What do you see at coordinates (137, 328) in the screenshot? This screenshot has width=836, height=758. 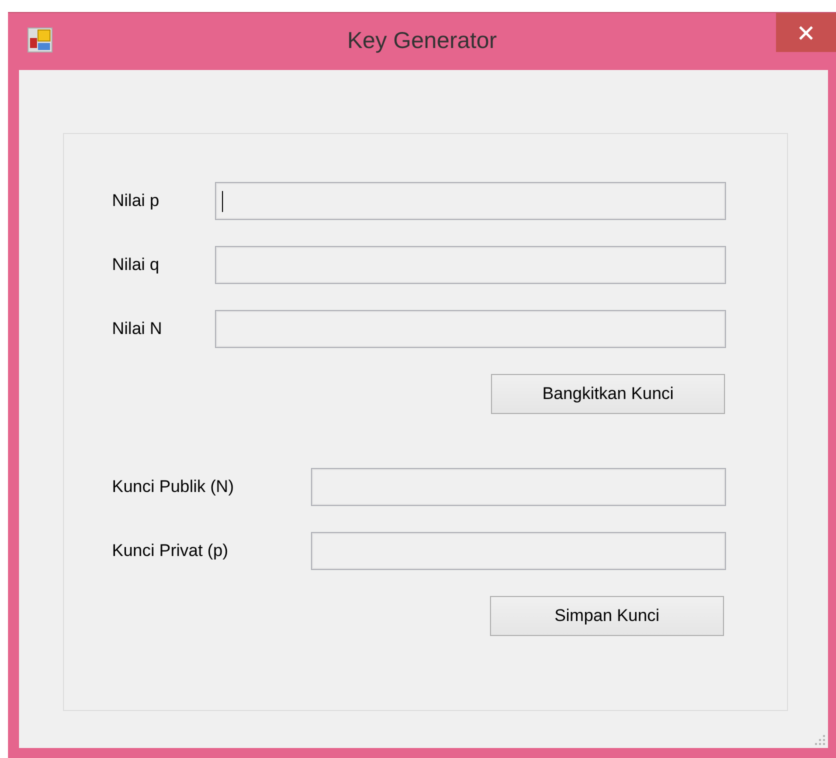 I see `field-label: Nilai N` at bounding box center [137, 328].